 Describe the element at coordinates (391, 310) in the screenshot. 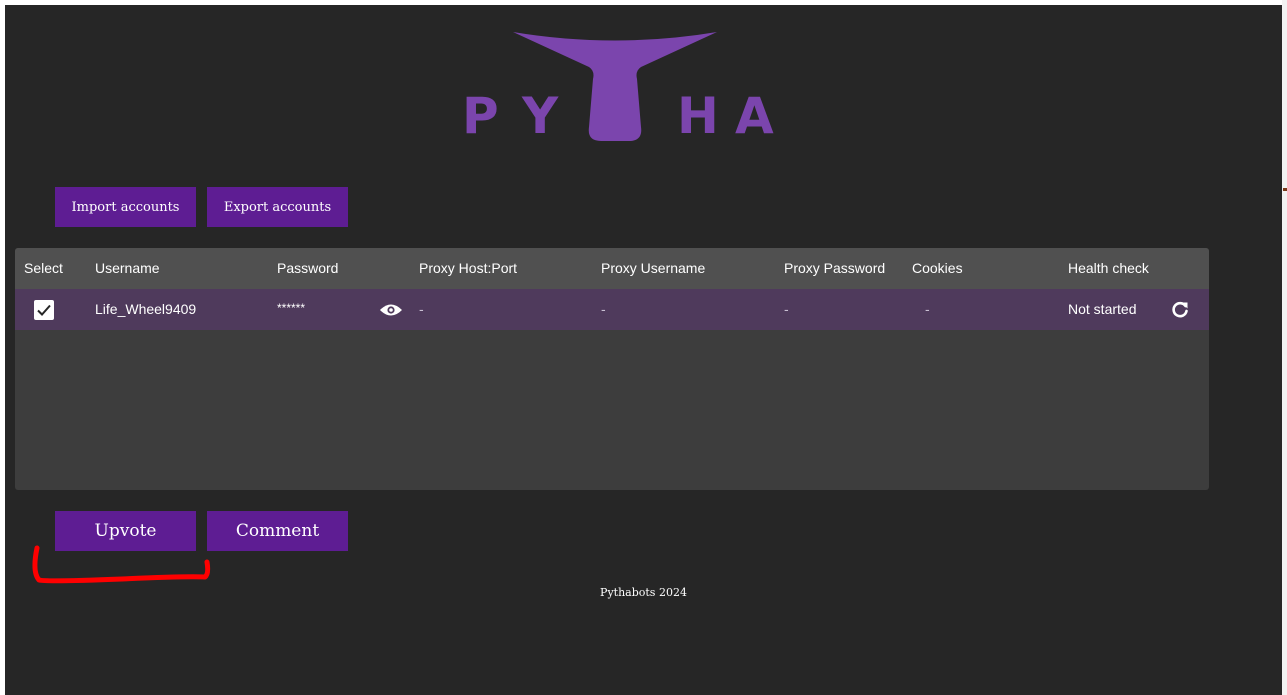

I see `eye-icon` at that location.